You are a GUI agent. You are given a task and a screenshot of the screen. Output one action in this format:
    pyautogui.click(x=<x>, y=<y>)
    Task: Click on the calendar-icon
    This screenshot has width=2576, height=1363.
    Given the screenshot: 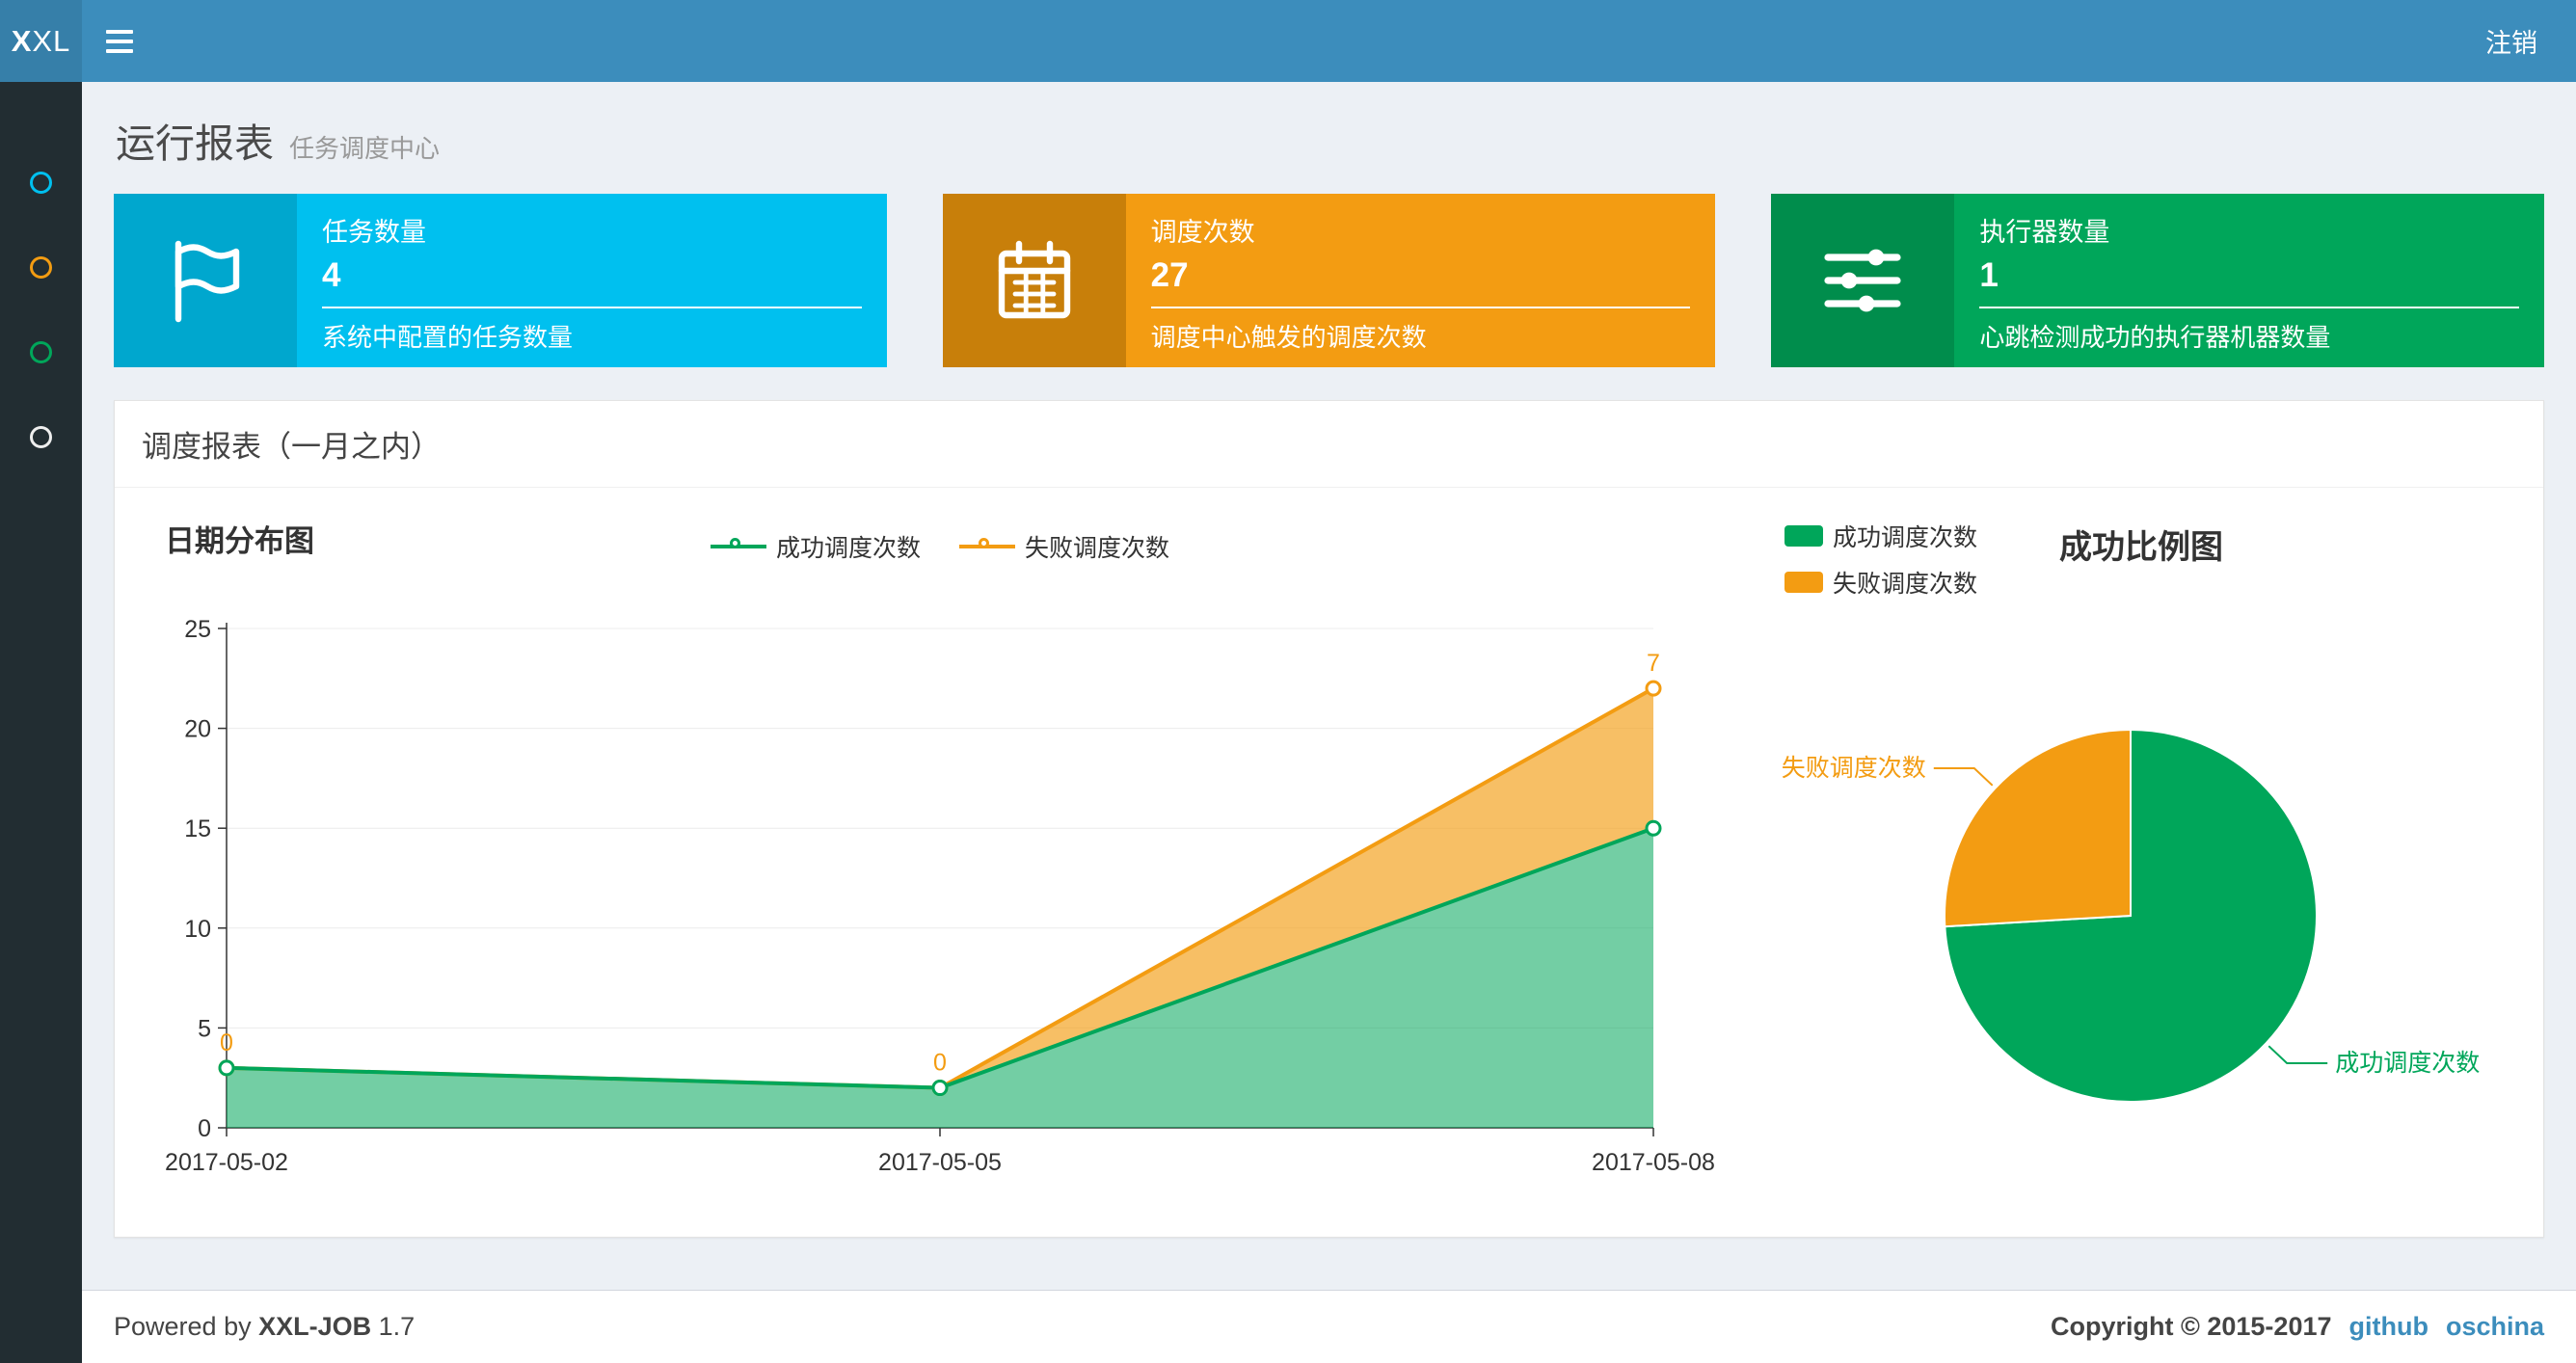 What is the action you would take?
    pyautogui.click(x=1034, y=280)
    